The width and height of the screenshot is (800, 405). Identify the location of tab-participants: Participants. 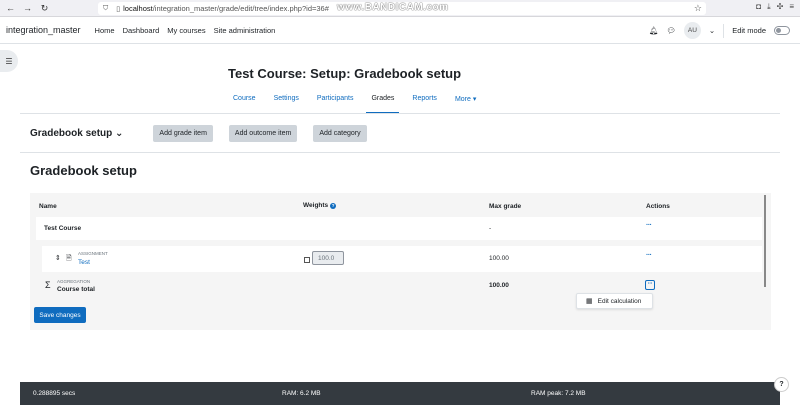
(335, 101).